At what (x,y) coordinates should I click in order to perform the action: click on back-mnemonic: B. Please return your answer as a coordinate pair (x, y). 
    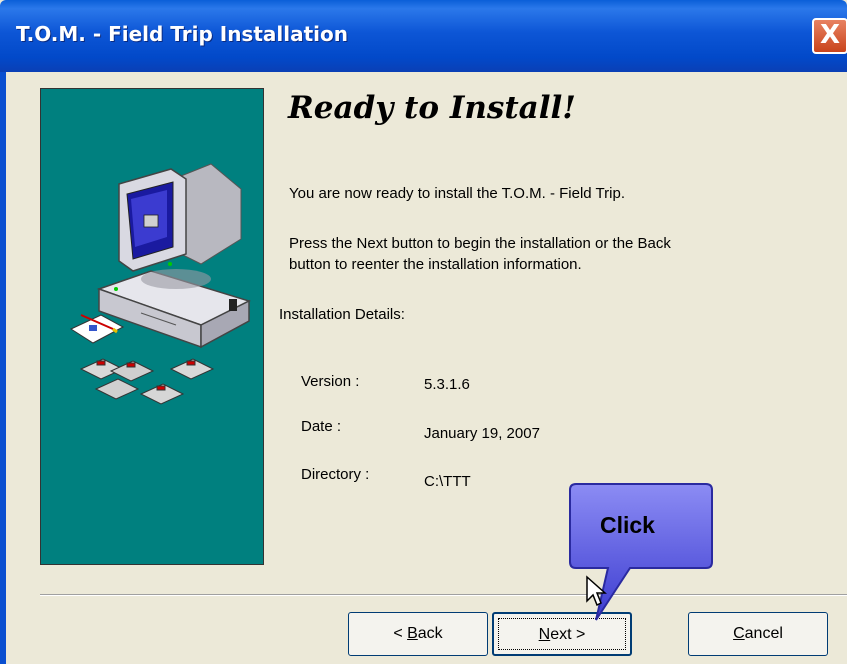
    Looking at the image, I should click on (412, 633).